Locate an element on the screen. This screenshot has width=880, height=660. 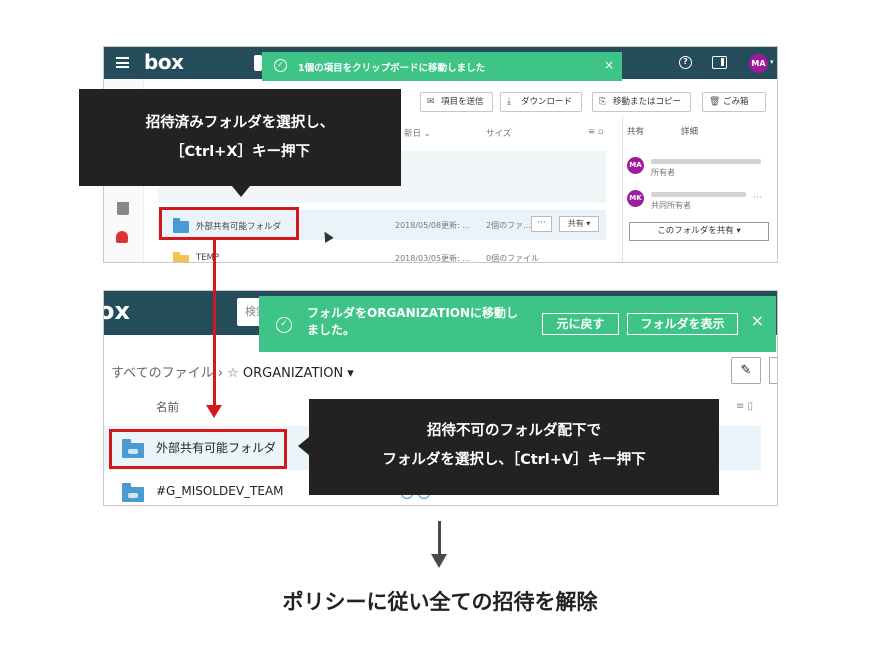
callout-line: 招待不可のフォルダ配下で is located at coordinates (514, 431).